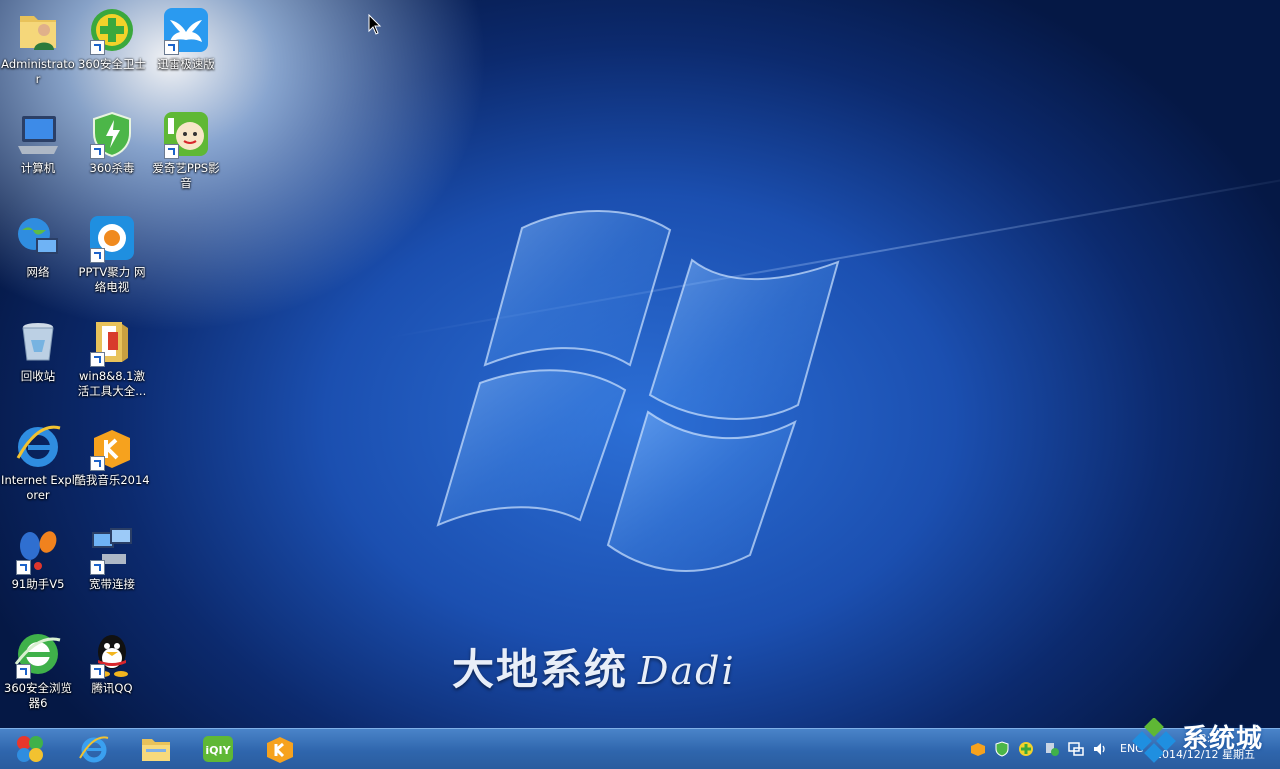 The image size is (1280, 769). I want to click on desktop-icon-91-assistant: 91助手V5, so click(38, 559).